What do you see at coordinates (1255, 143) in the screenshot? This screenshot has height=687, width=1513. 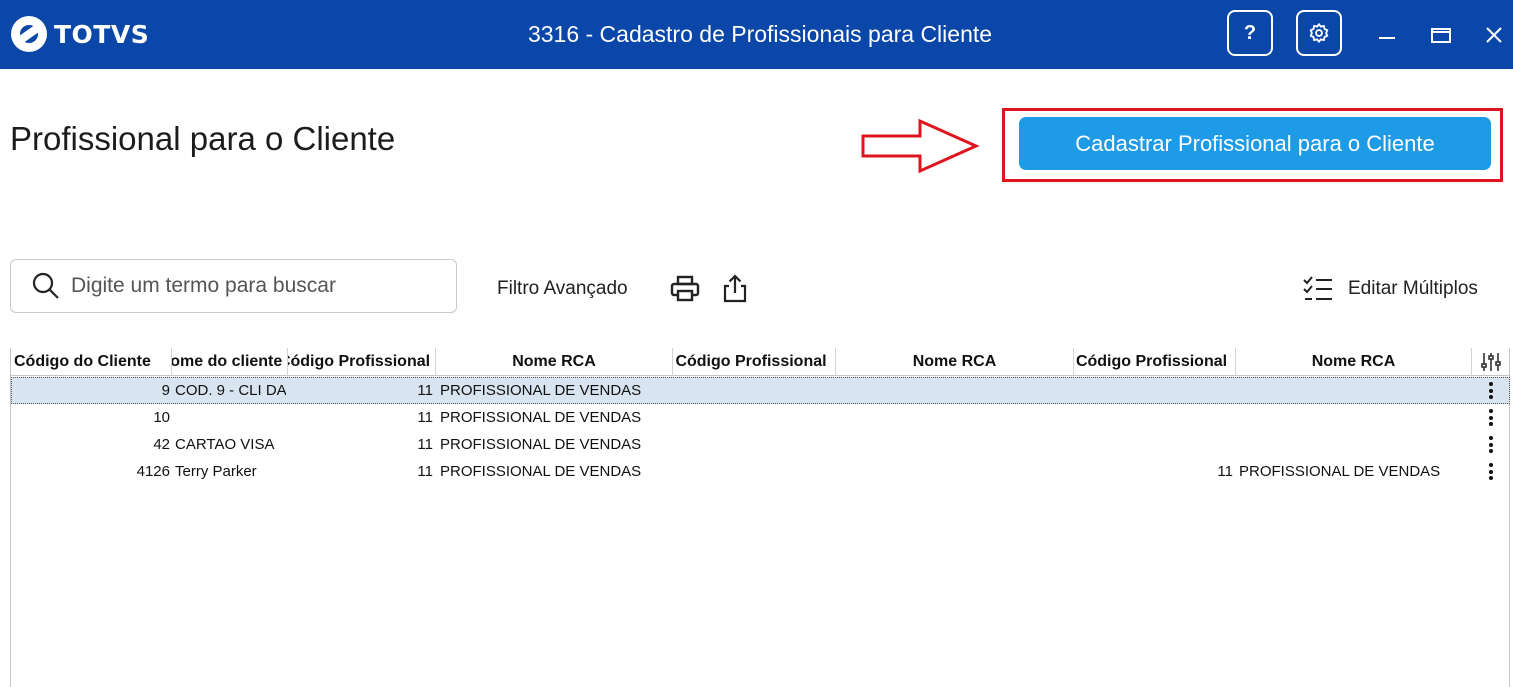 I see `add-profissional-button: Cadastrar Profissional para o Cliente` at bounding box center [1255, 143].